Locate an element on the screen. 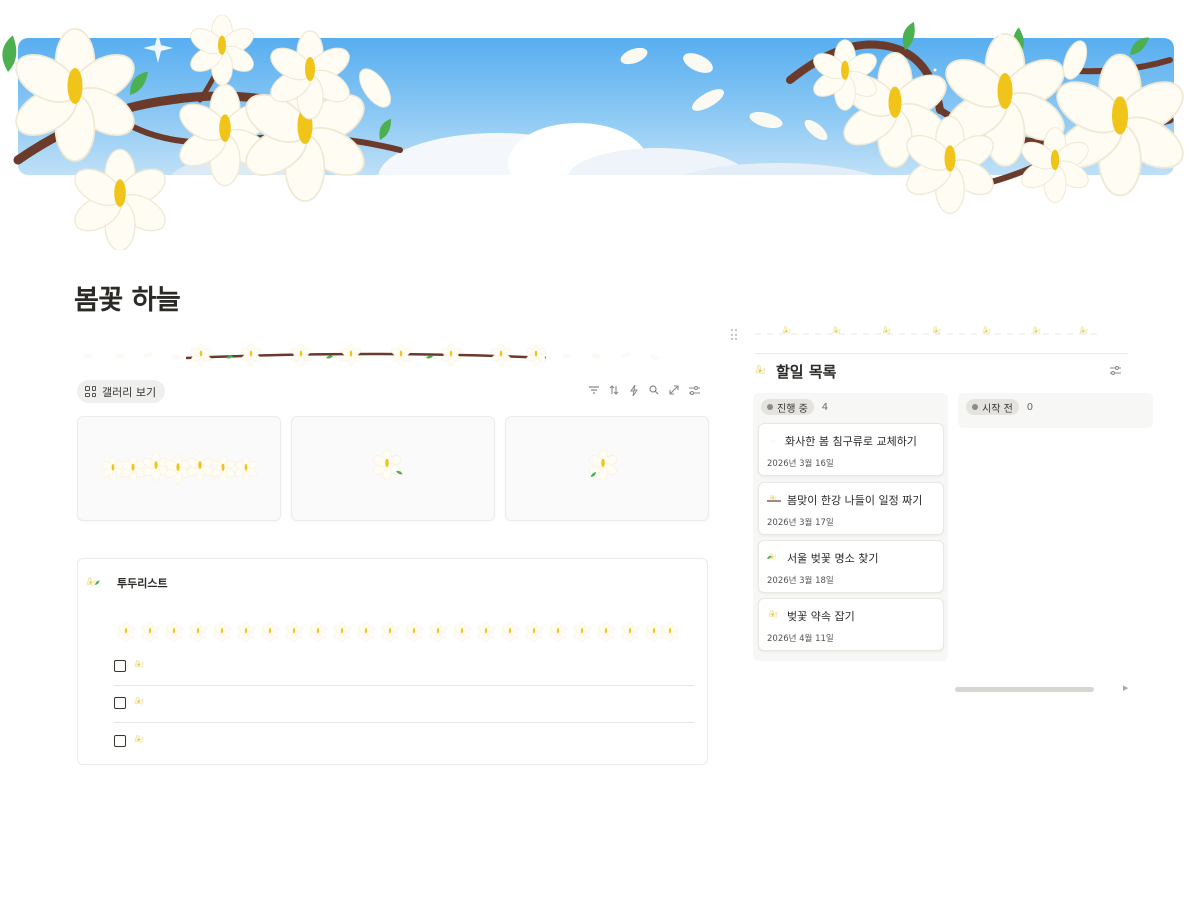 The width and height of the screenshot is (1200, 900). settings-icon is located at coordinates (694, 390).